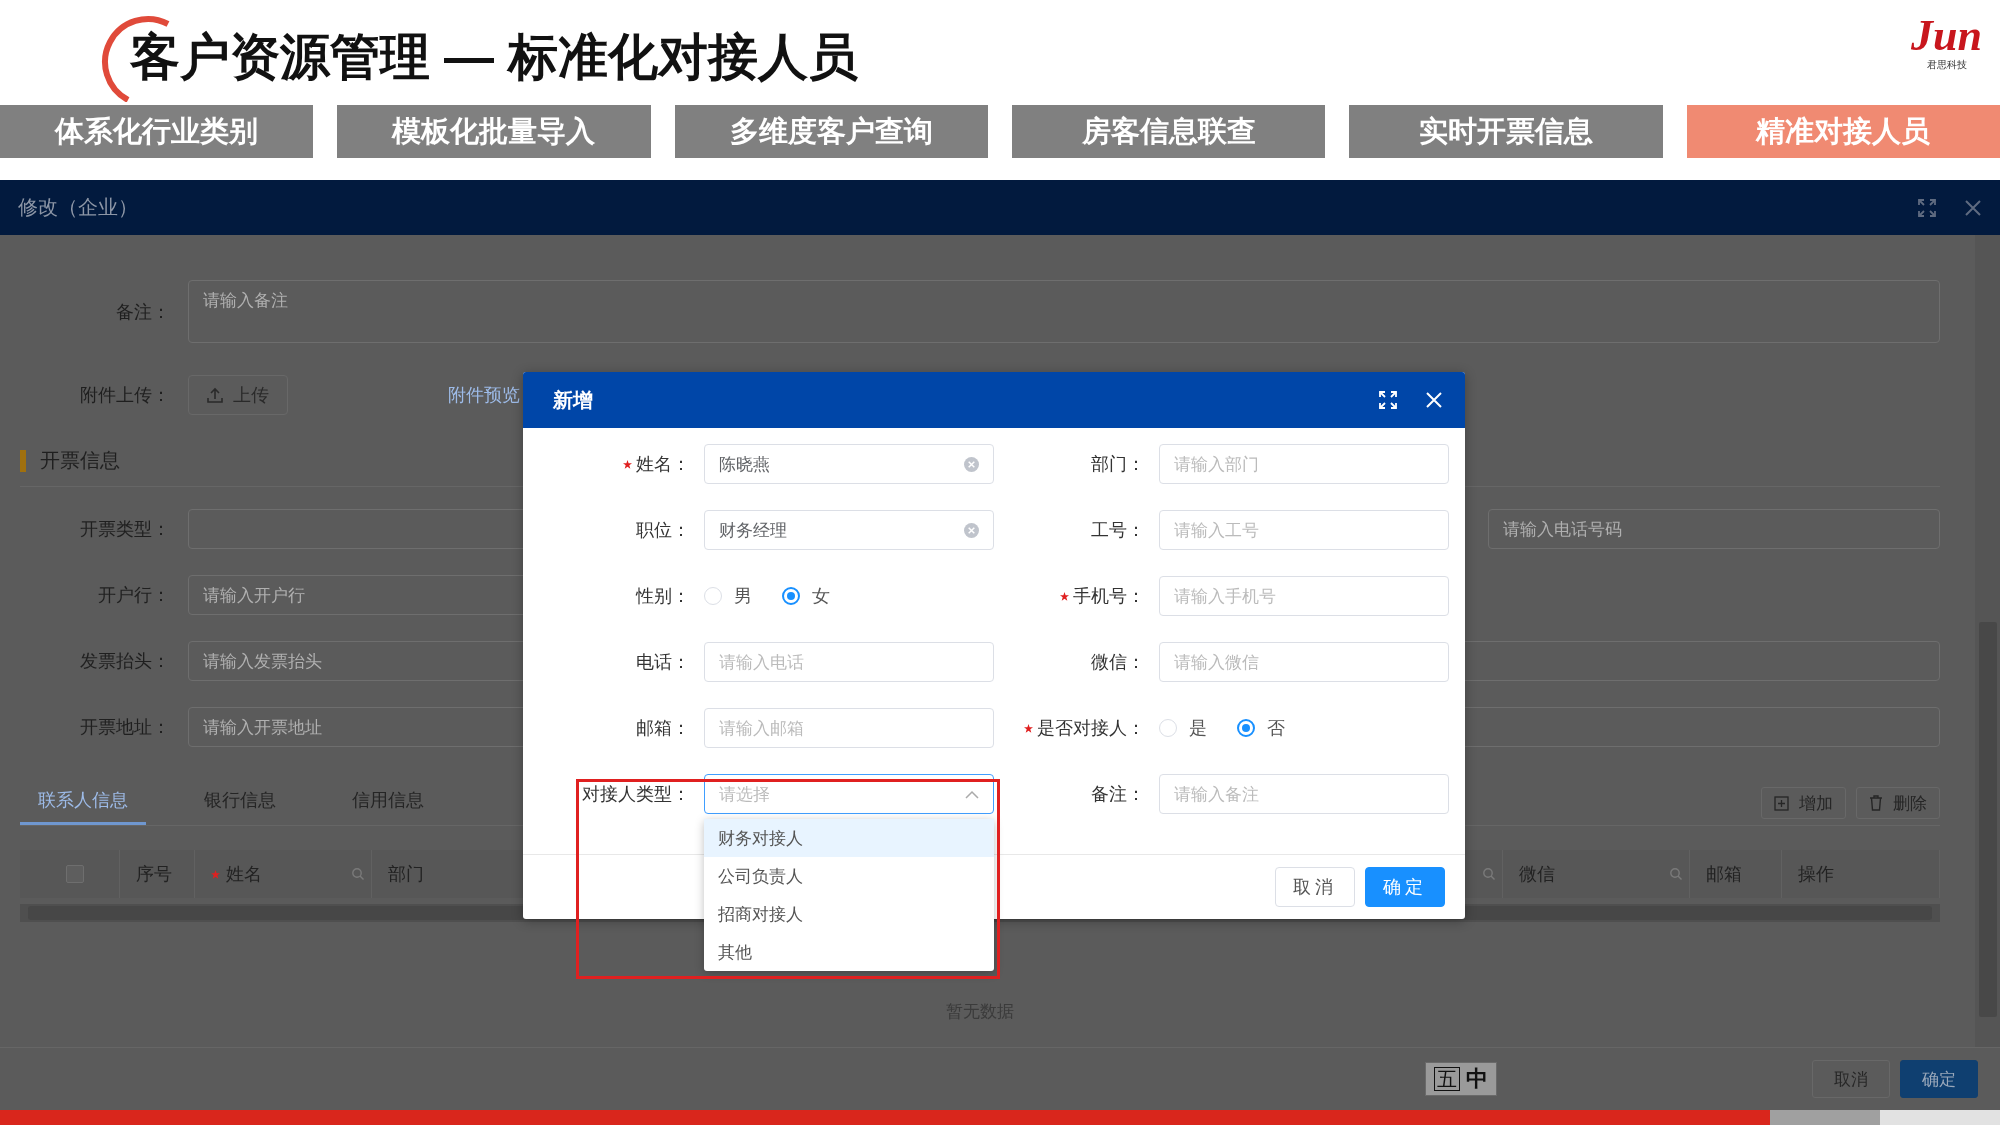  What do you see at coordinates (125, 395) in the screenshot?
I see `field-label: 附件上传：` at bounding box center [125, 395].